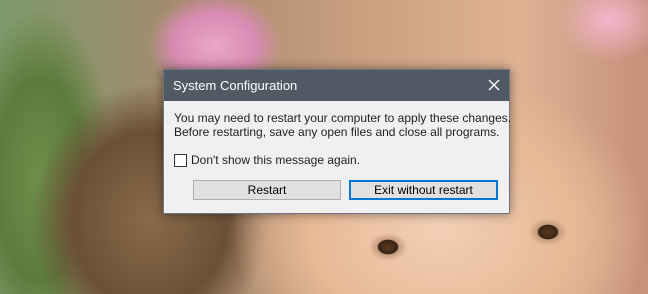  Describe the element at coordinates (423, 190) in the screenshot. I see `exit-without-restart-button: Exit without restart` at that location.